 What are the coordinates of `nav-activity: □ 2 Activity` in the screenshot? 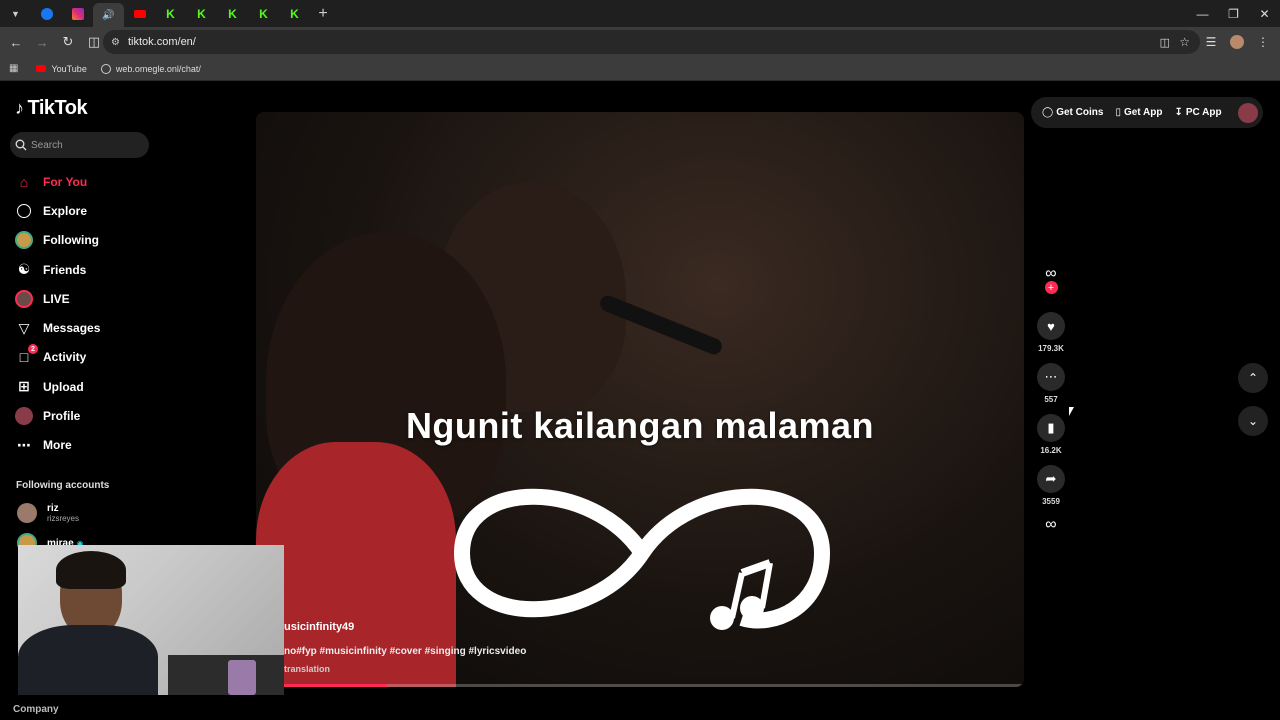 It's located at (57, 357).